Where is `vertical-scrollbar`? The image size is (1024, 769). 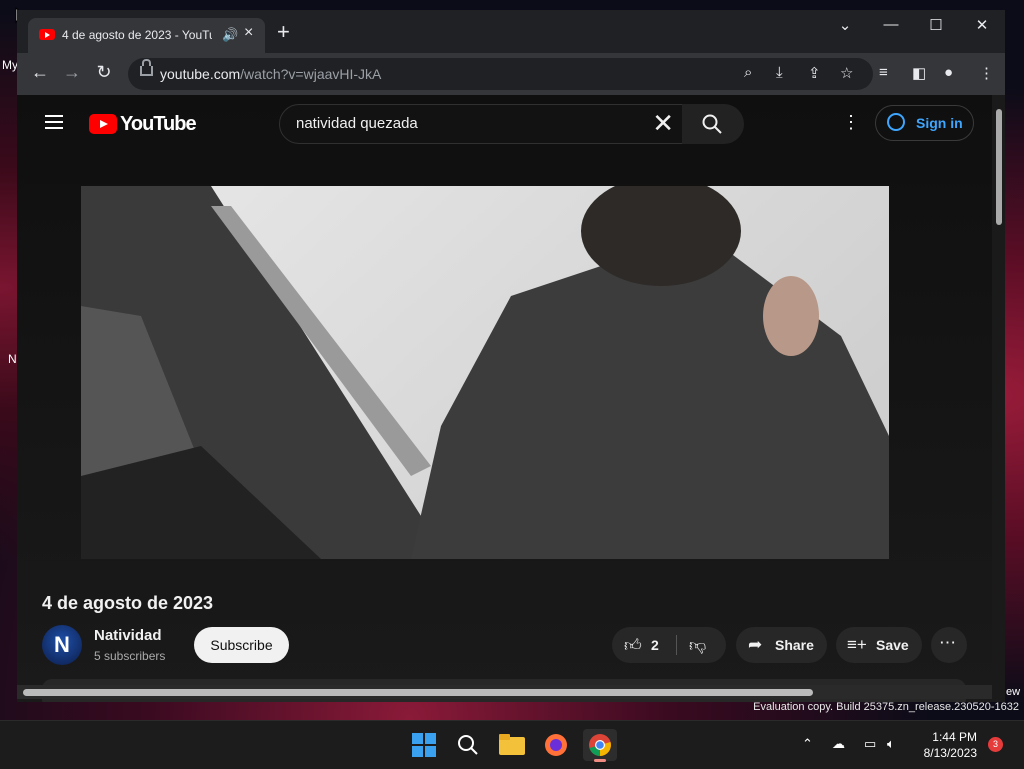 vertical-scrollbar is located at coordinates (998, 398).